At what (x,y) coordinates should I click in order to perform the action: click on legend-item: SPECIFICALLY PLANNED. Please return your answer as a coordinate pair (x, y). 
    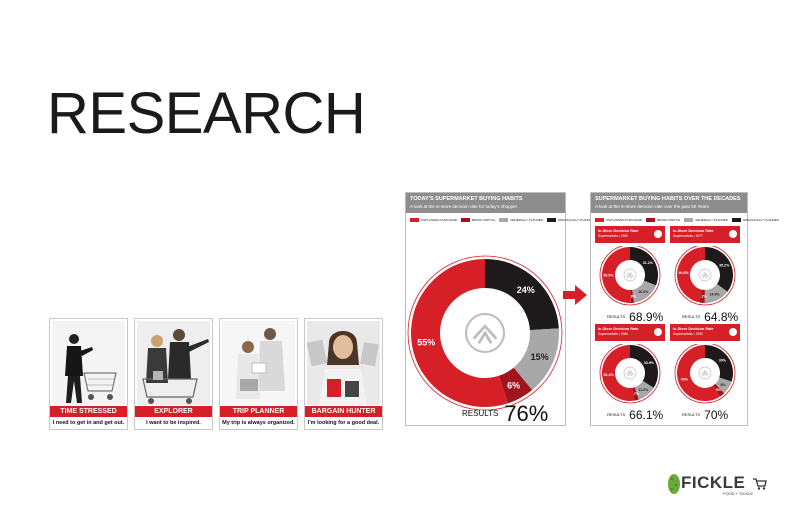
    Looking at the image, I should click on (570, 219).